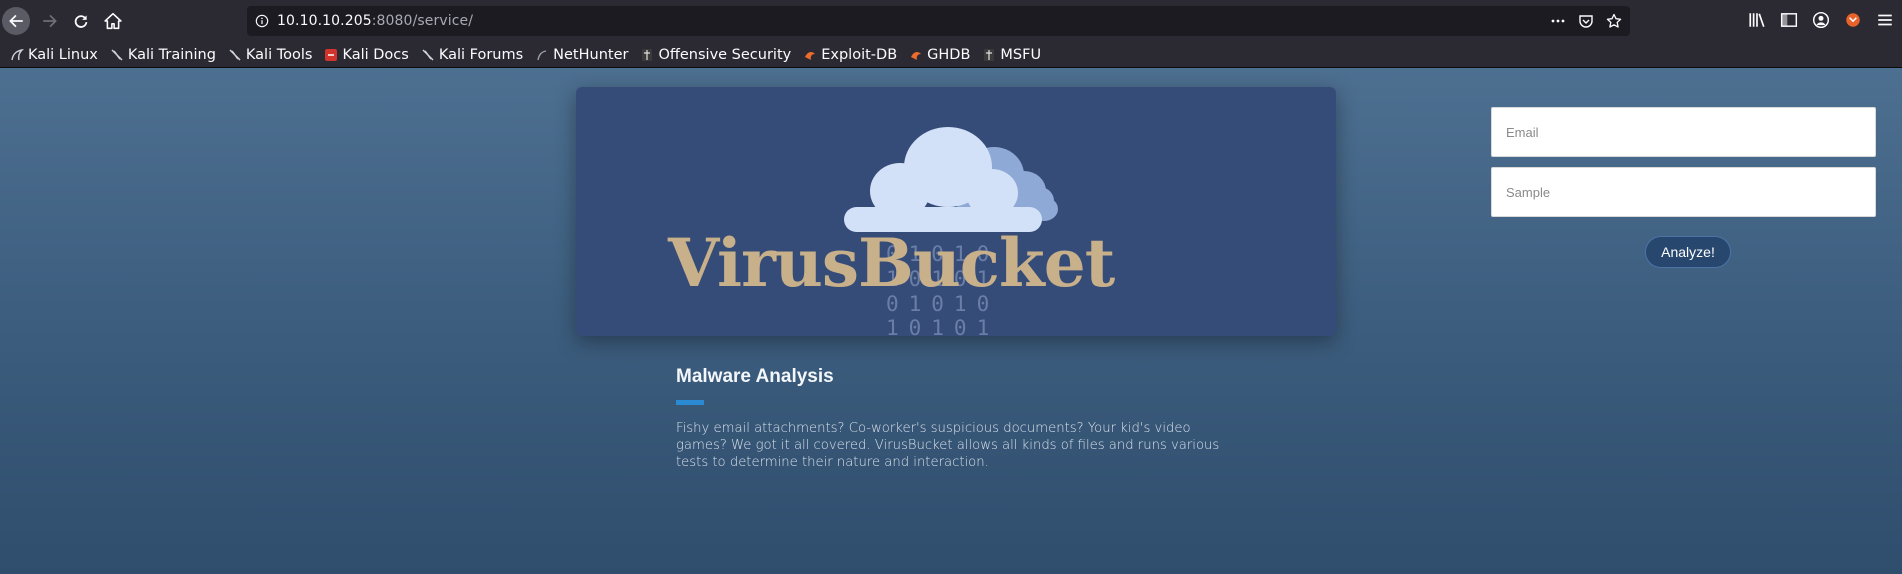  Describe the element at coordinates (591, 54) in the screenshot. I see `bookmark-label: NetHunter` at that location.